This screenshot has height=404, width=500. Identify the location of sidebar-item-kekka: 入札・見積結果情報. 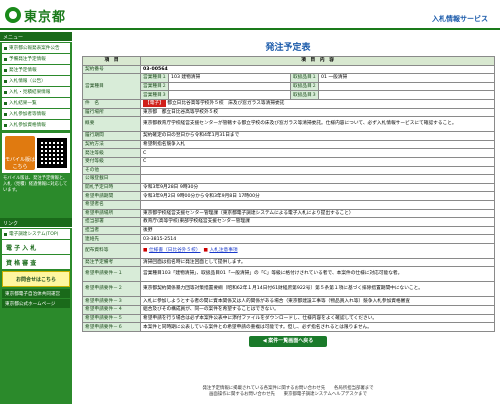
(36, 92).